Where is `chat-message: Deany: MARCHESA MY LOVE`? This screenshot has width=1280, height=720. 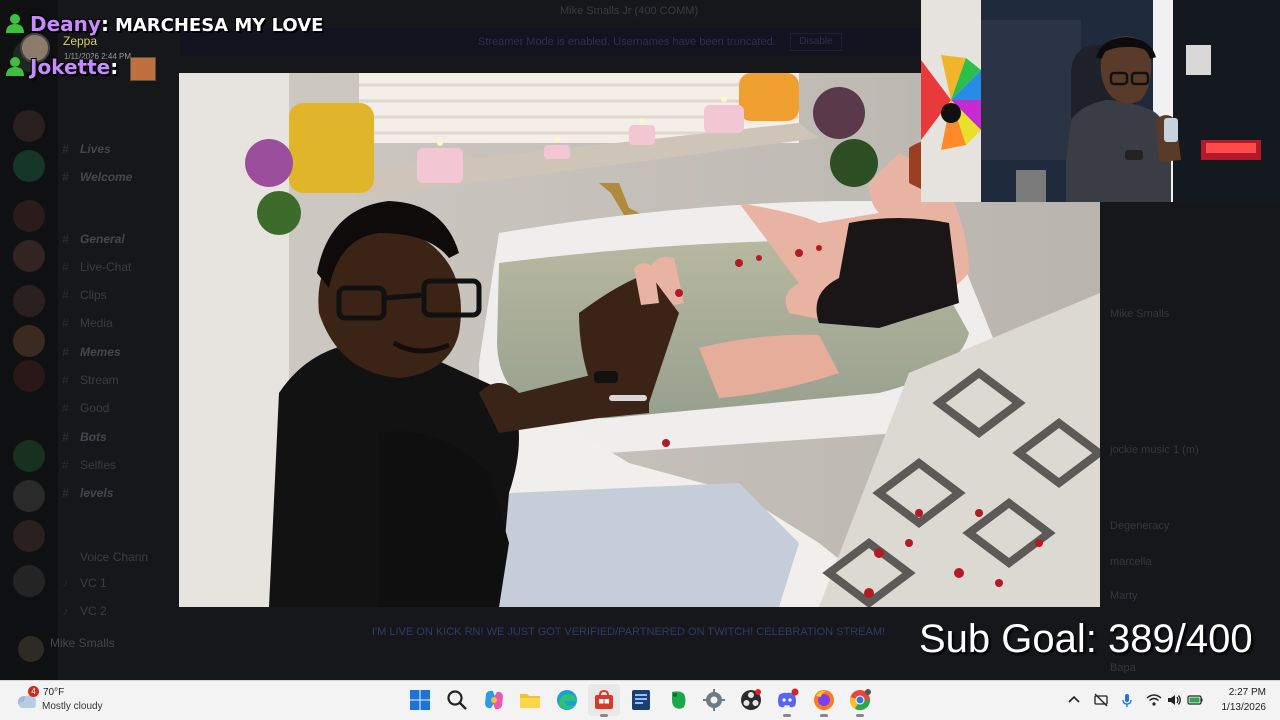 chat-message: Deany: MARCHESA MY LOVE is located at coordinates (163, 25).